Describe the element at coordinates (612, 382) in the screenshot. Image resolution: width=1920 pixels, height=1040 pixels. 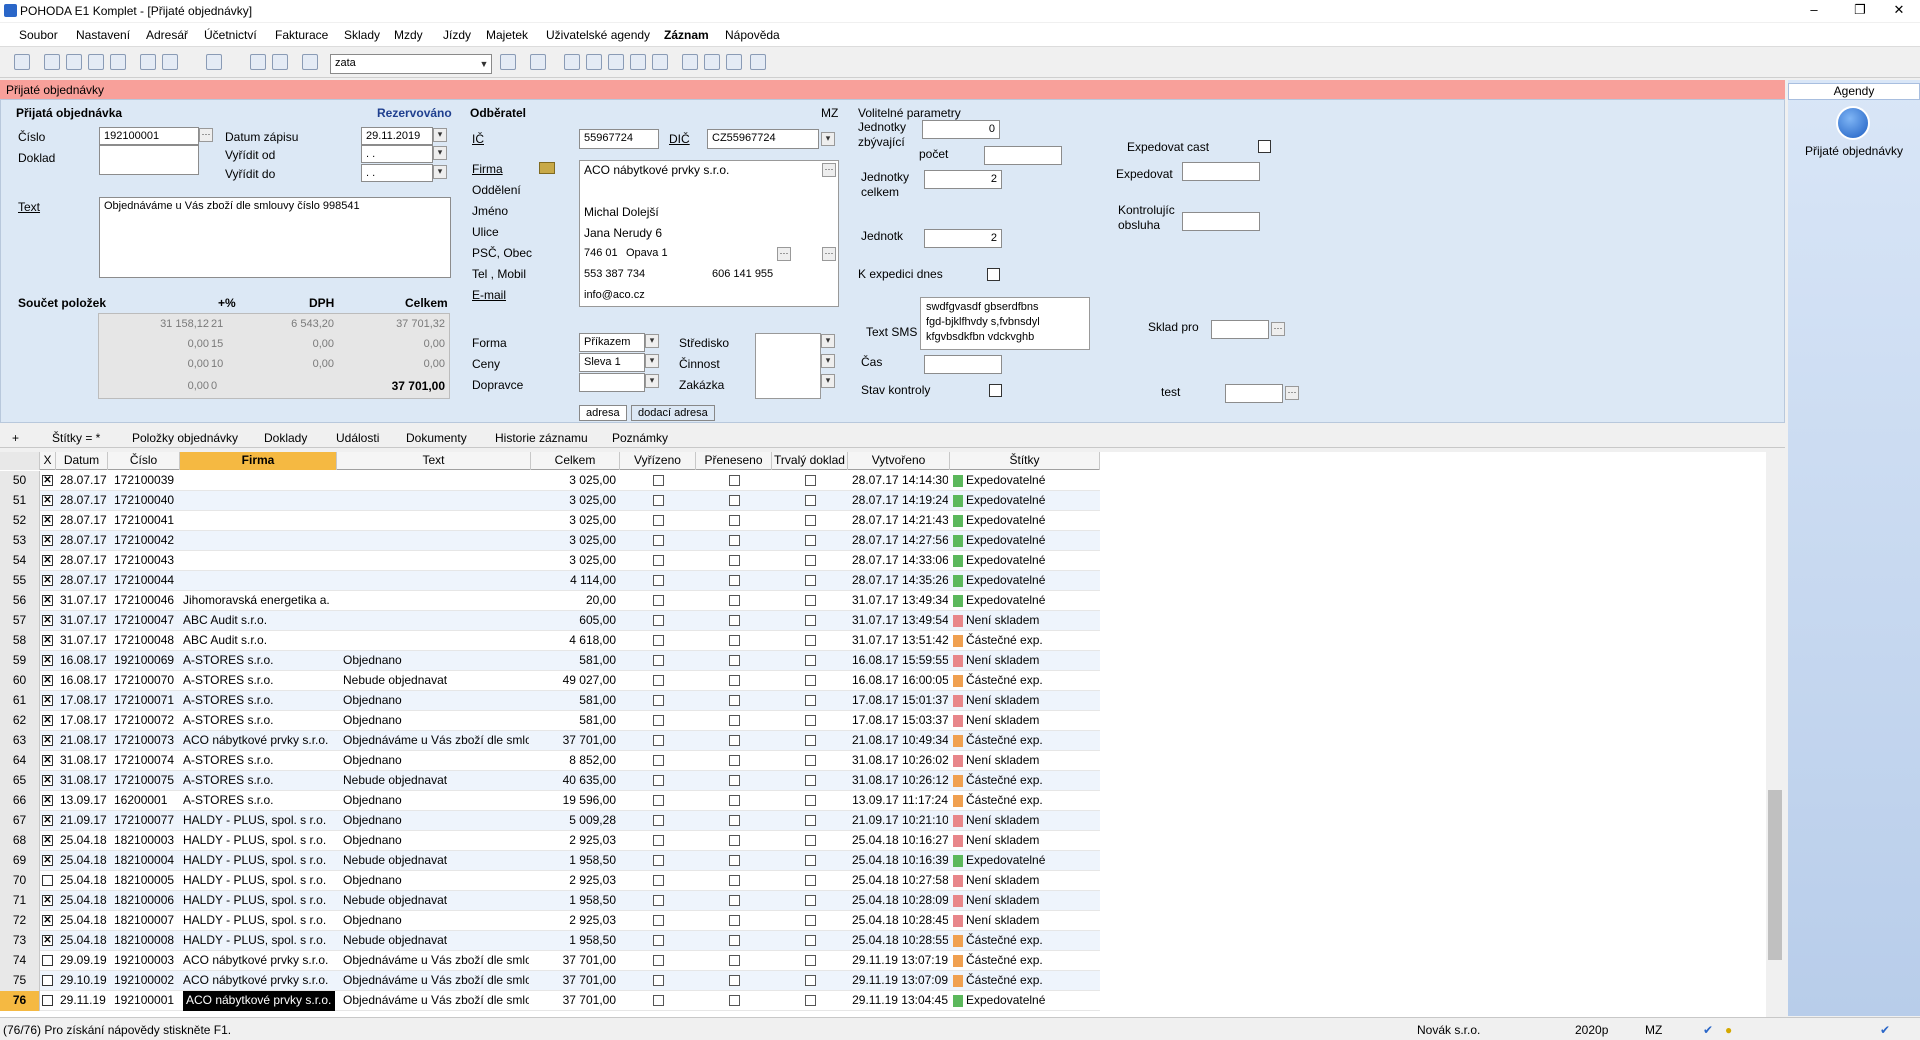
I see `dopravce-field` at that location.